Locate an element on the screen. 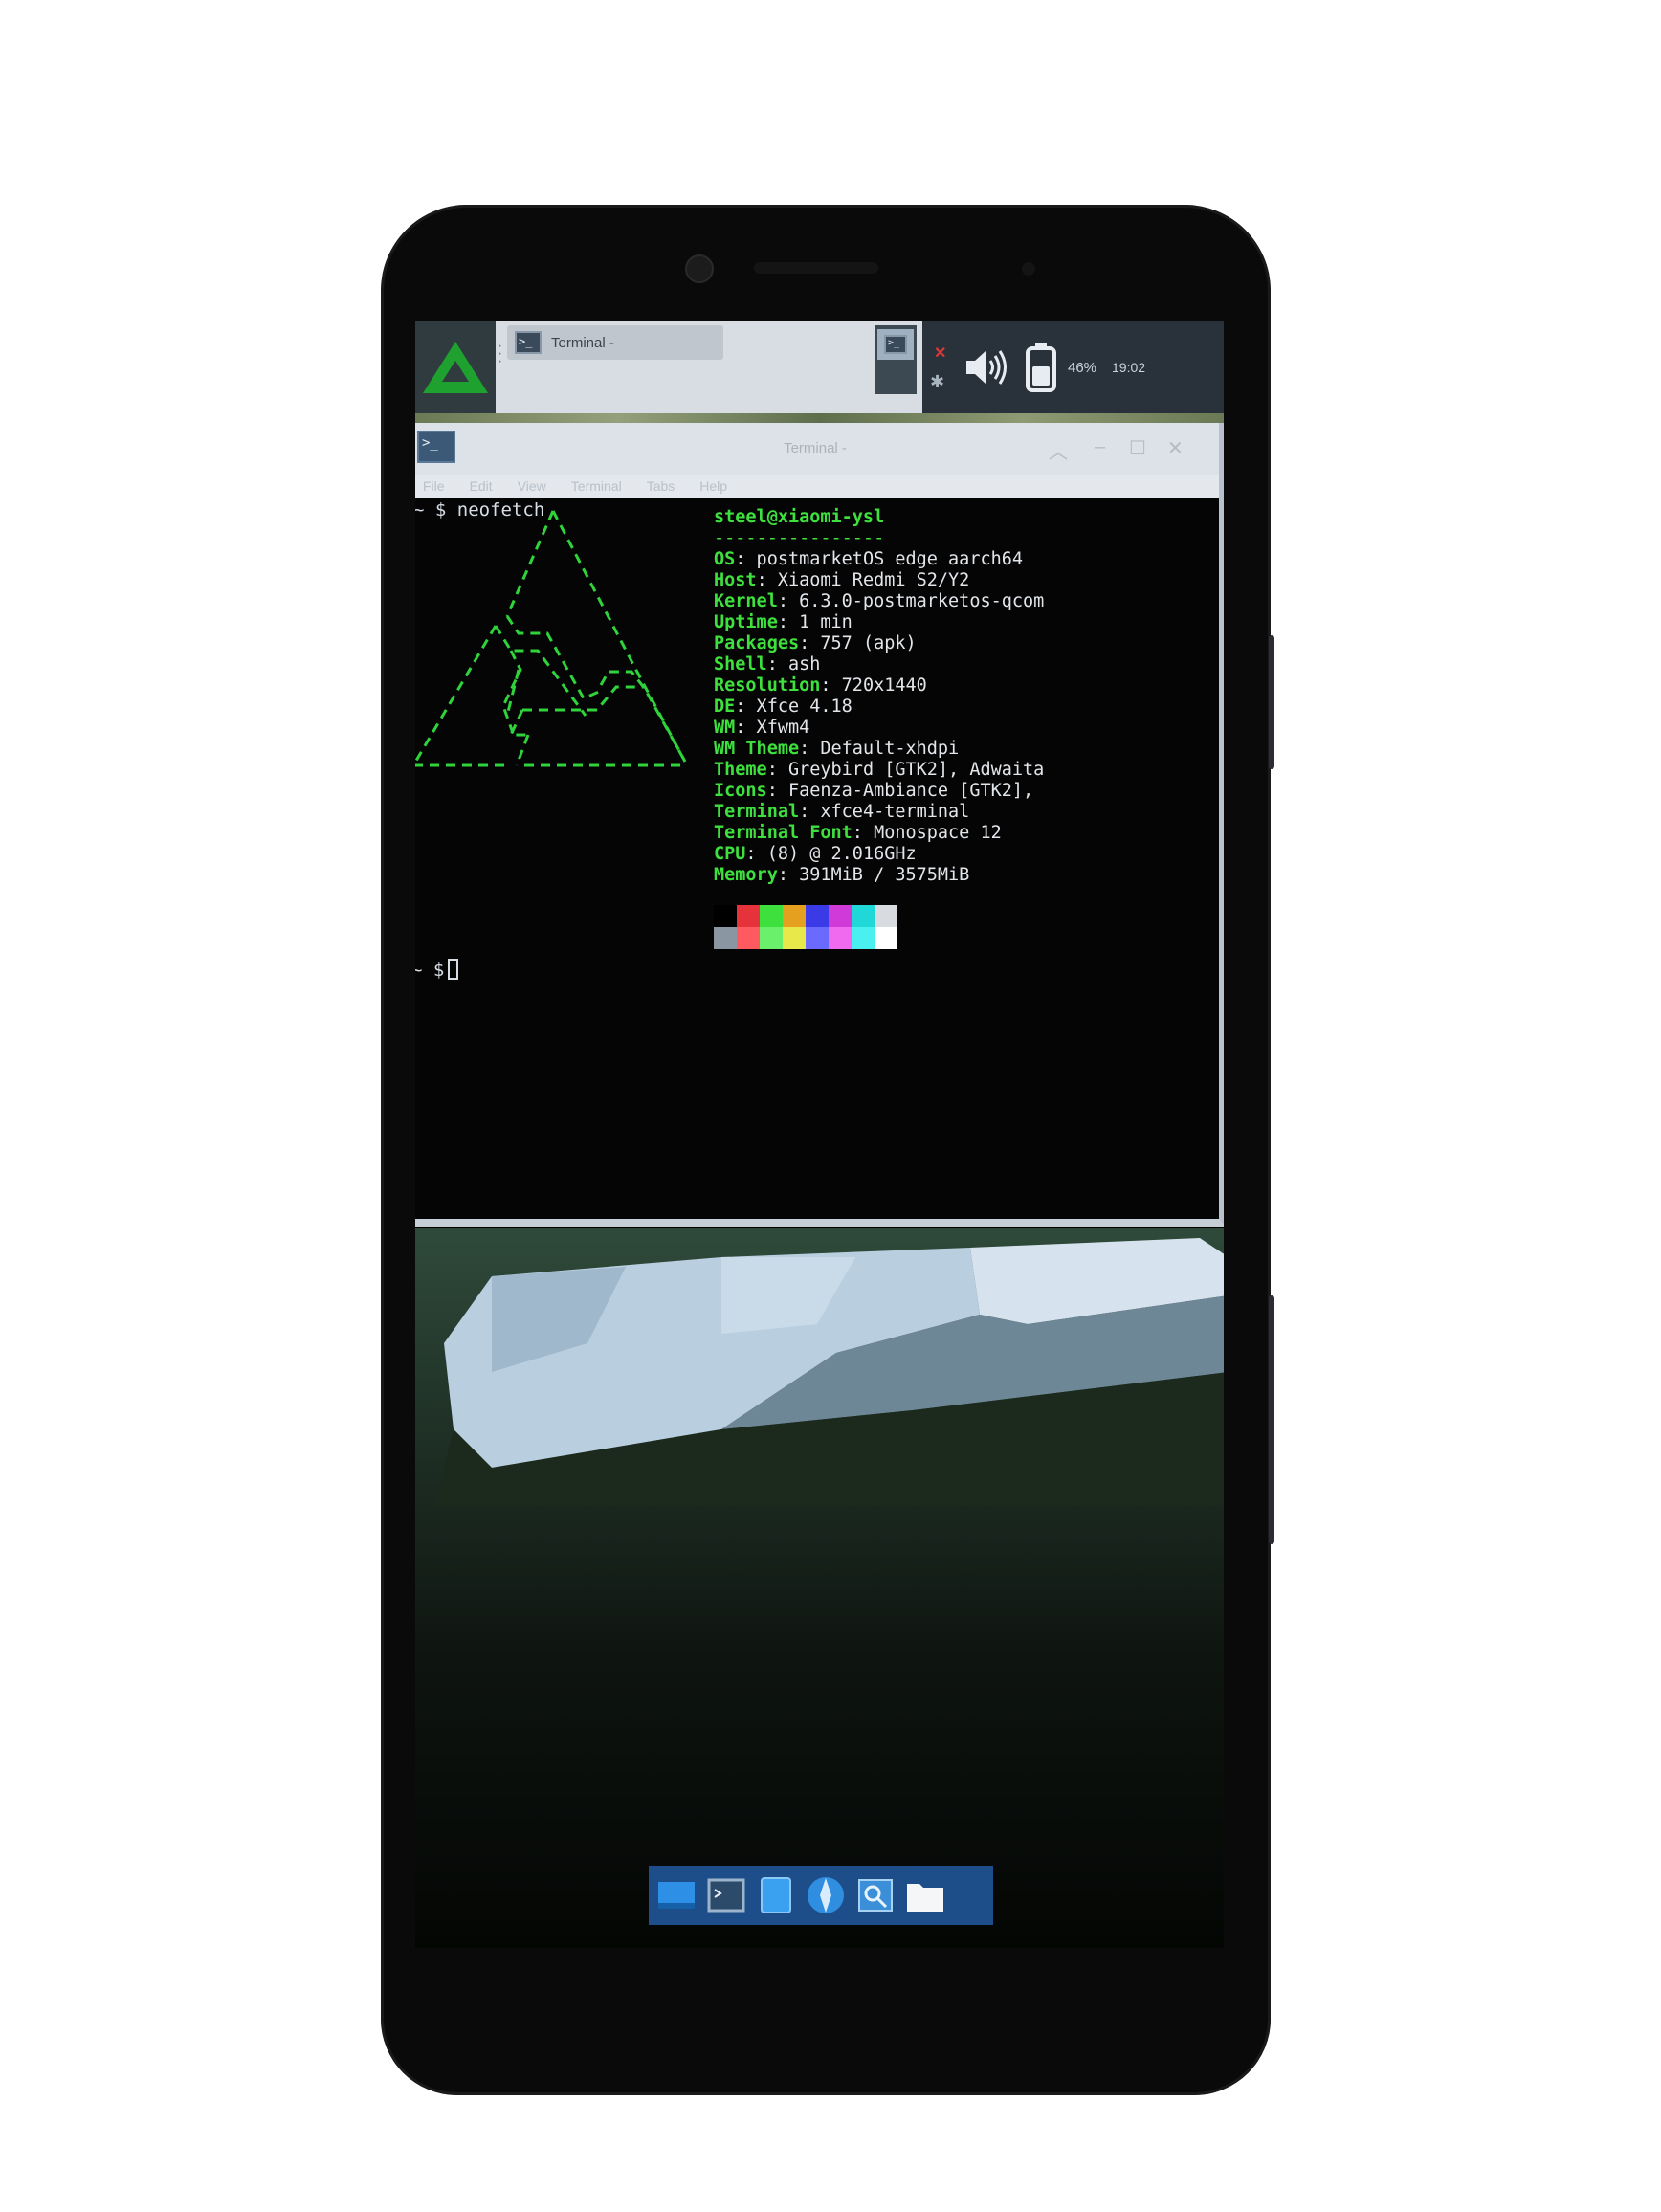 Image resolution: width=1661 pixels, height=2212 pixels. web-browser-launcher is located at coordinates (826, 1895).